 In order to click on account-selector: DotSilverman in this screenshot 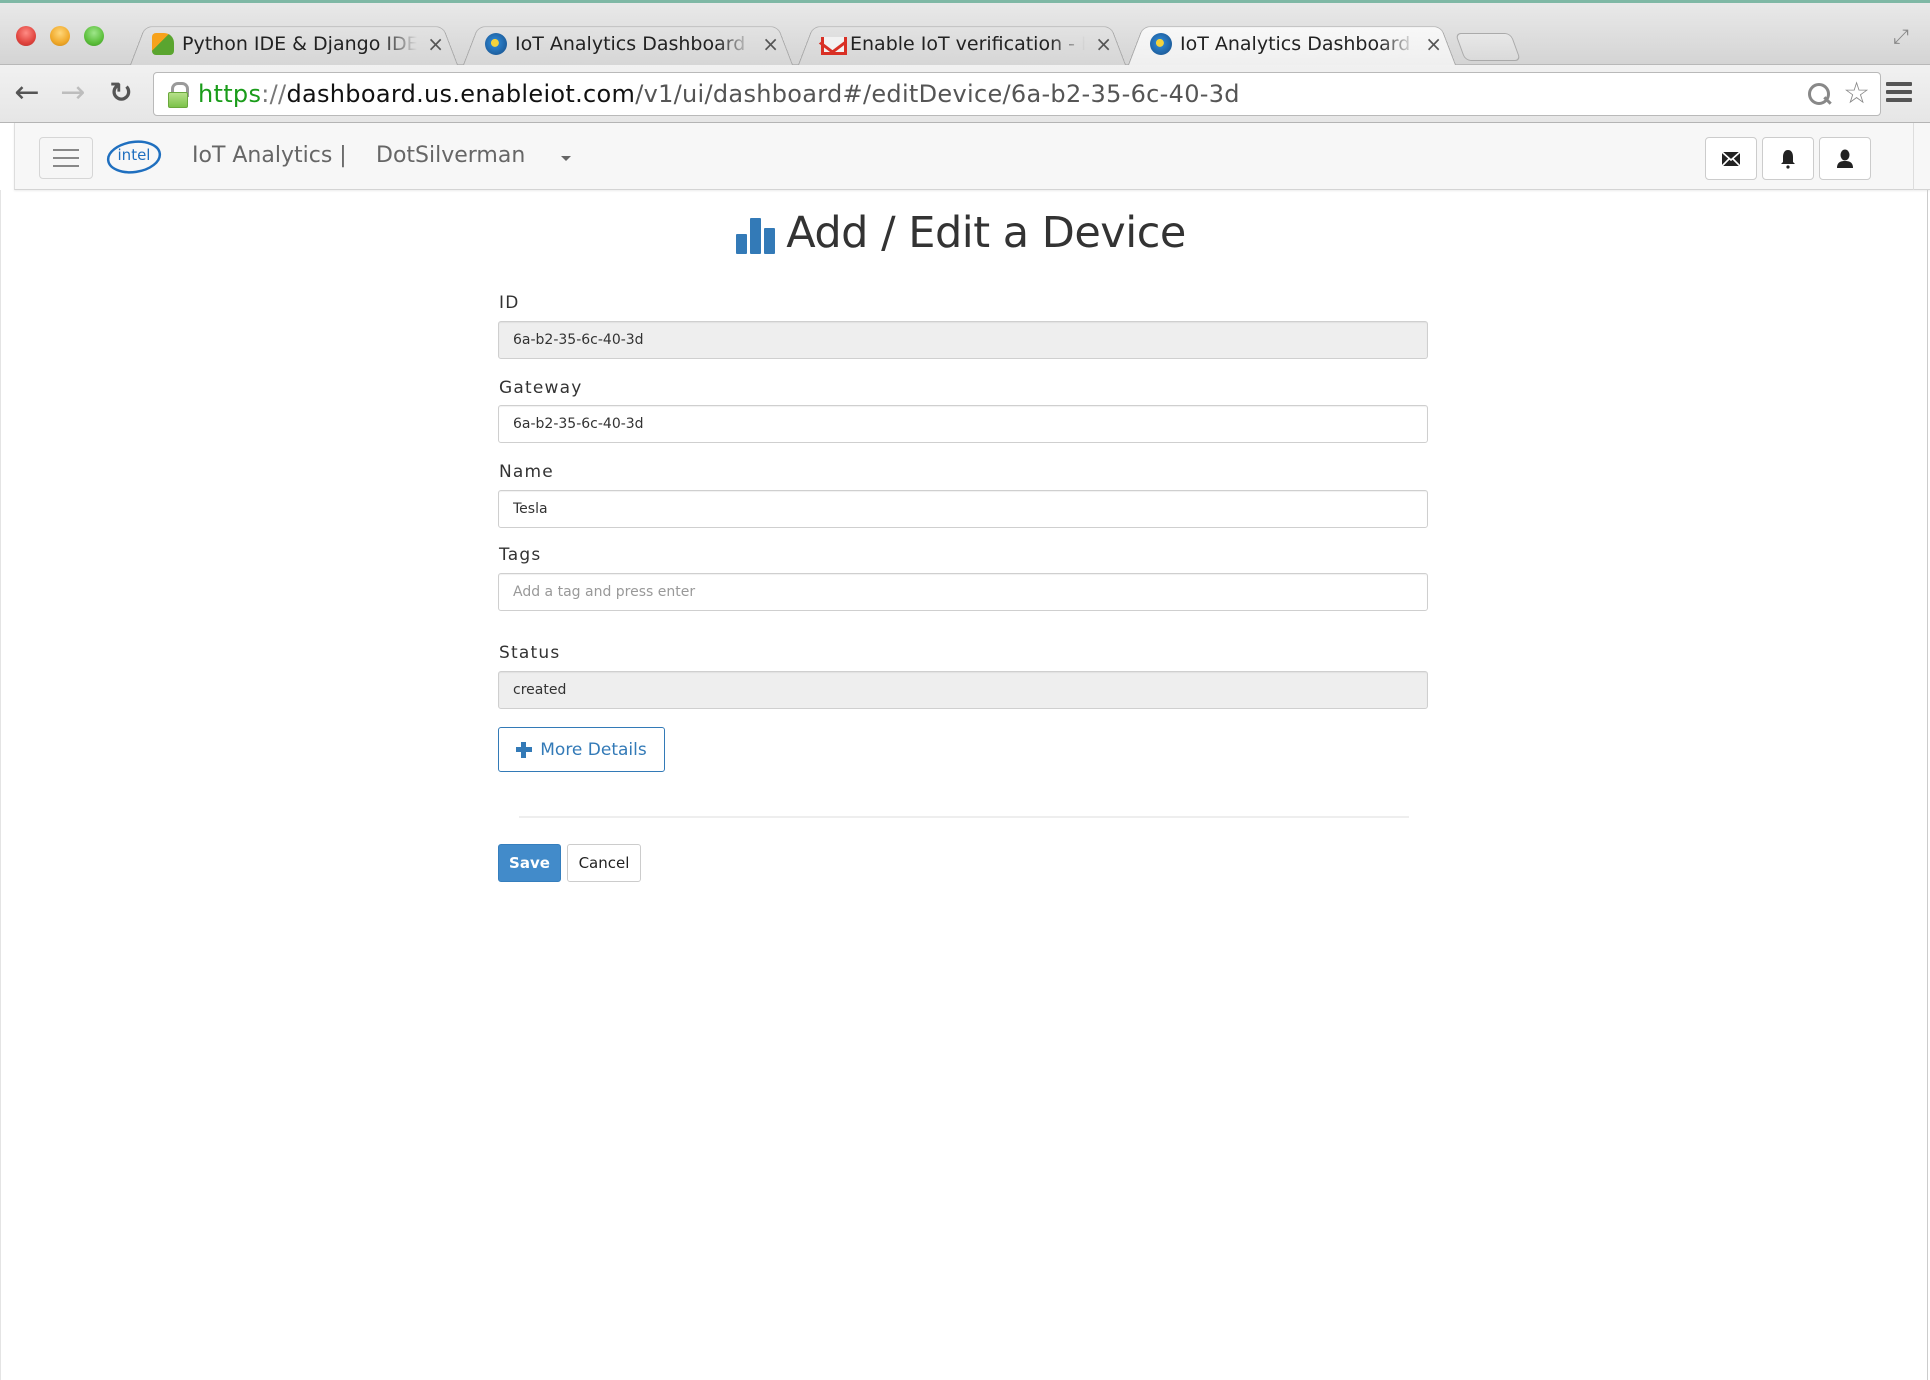, I will do `click(450, 155)`.